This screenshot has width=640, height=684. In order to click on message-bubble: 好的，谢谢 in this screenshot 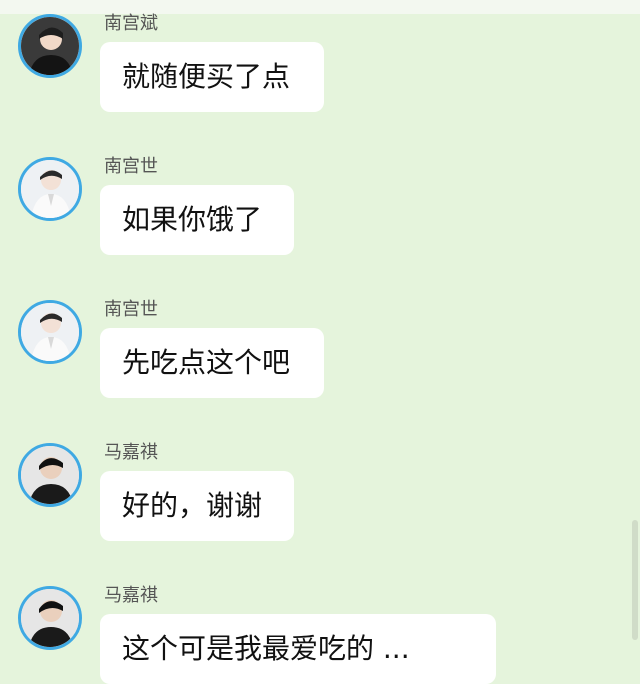, I will do `click(197, 506)`.